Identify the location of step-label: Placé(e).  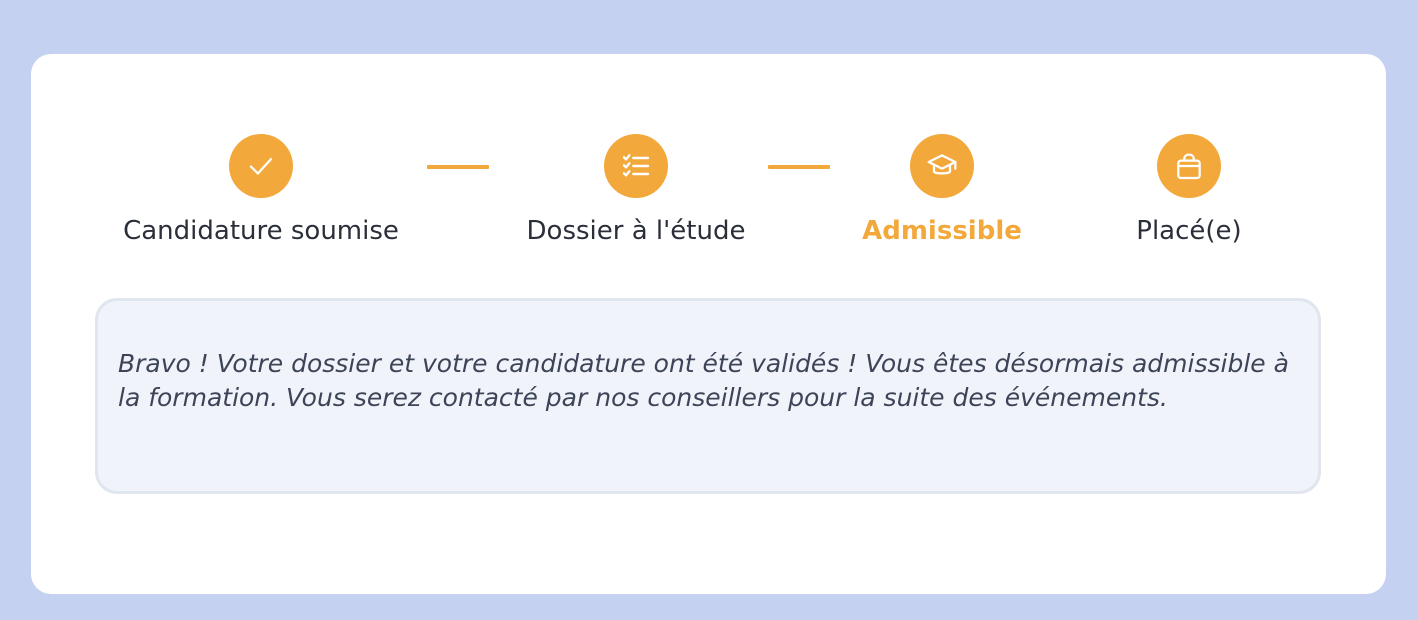
(1189, 231).